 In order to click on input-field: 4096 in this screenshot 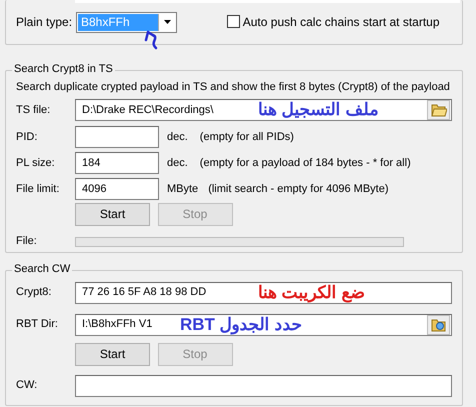, I will do `click(117, 189)`.